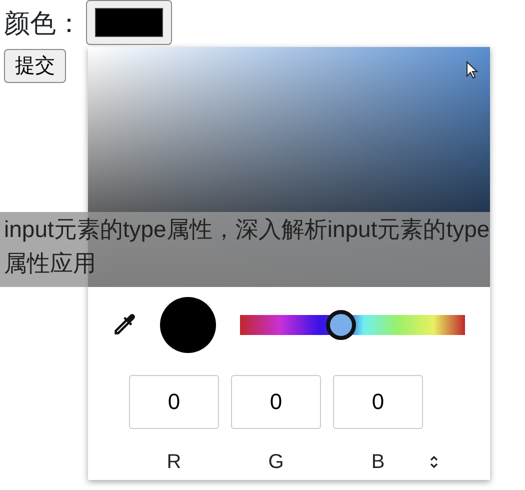 The image size is (525, 490). What do you see at coordinates (35, 66) in the screenshot?
I see `submit-button: 提交` at bounding box center [35, 66].